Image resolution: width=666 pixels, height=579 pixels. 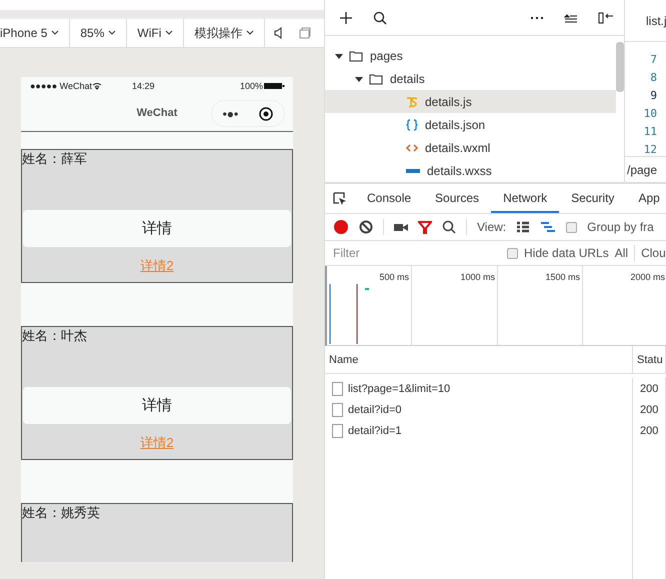 I want to click on clock-text: 14:29, so click(x=143, y=86).